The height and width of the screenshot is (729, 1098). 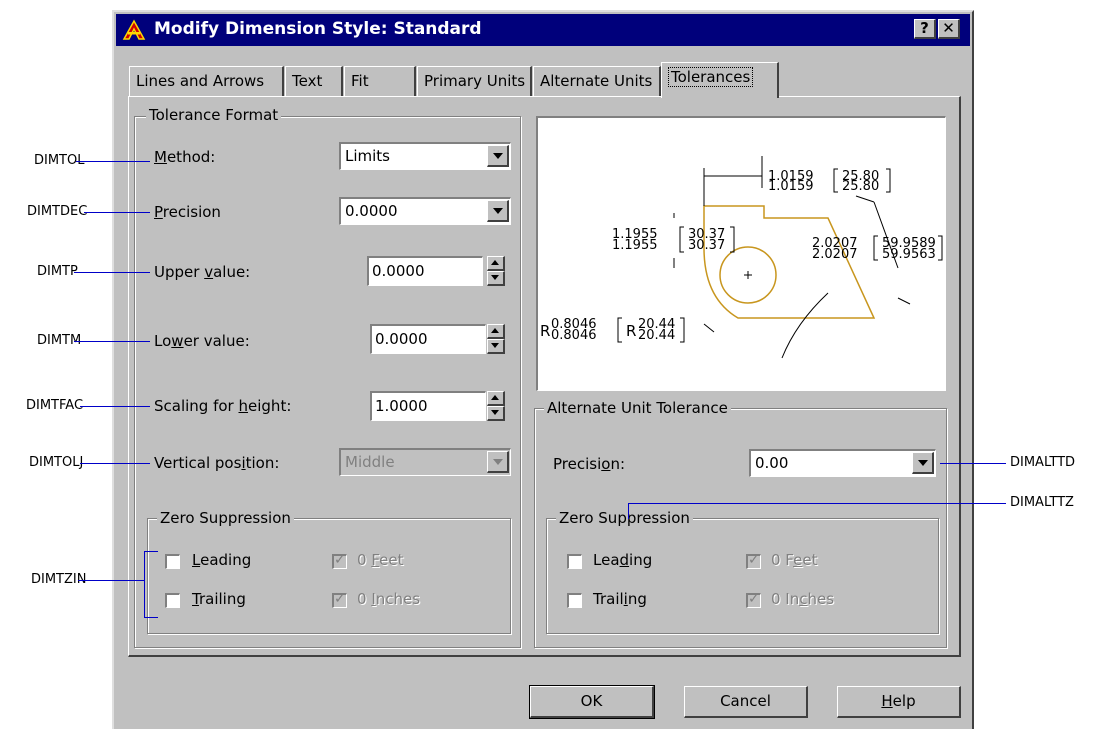 What do you see at coordinates (496, 413) in the screenshot?
I see `scaling-spin-down-icon` at bounding box center [496, 413].